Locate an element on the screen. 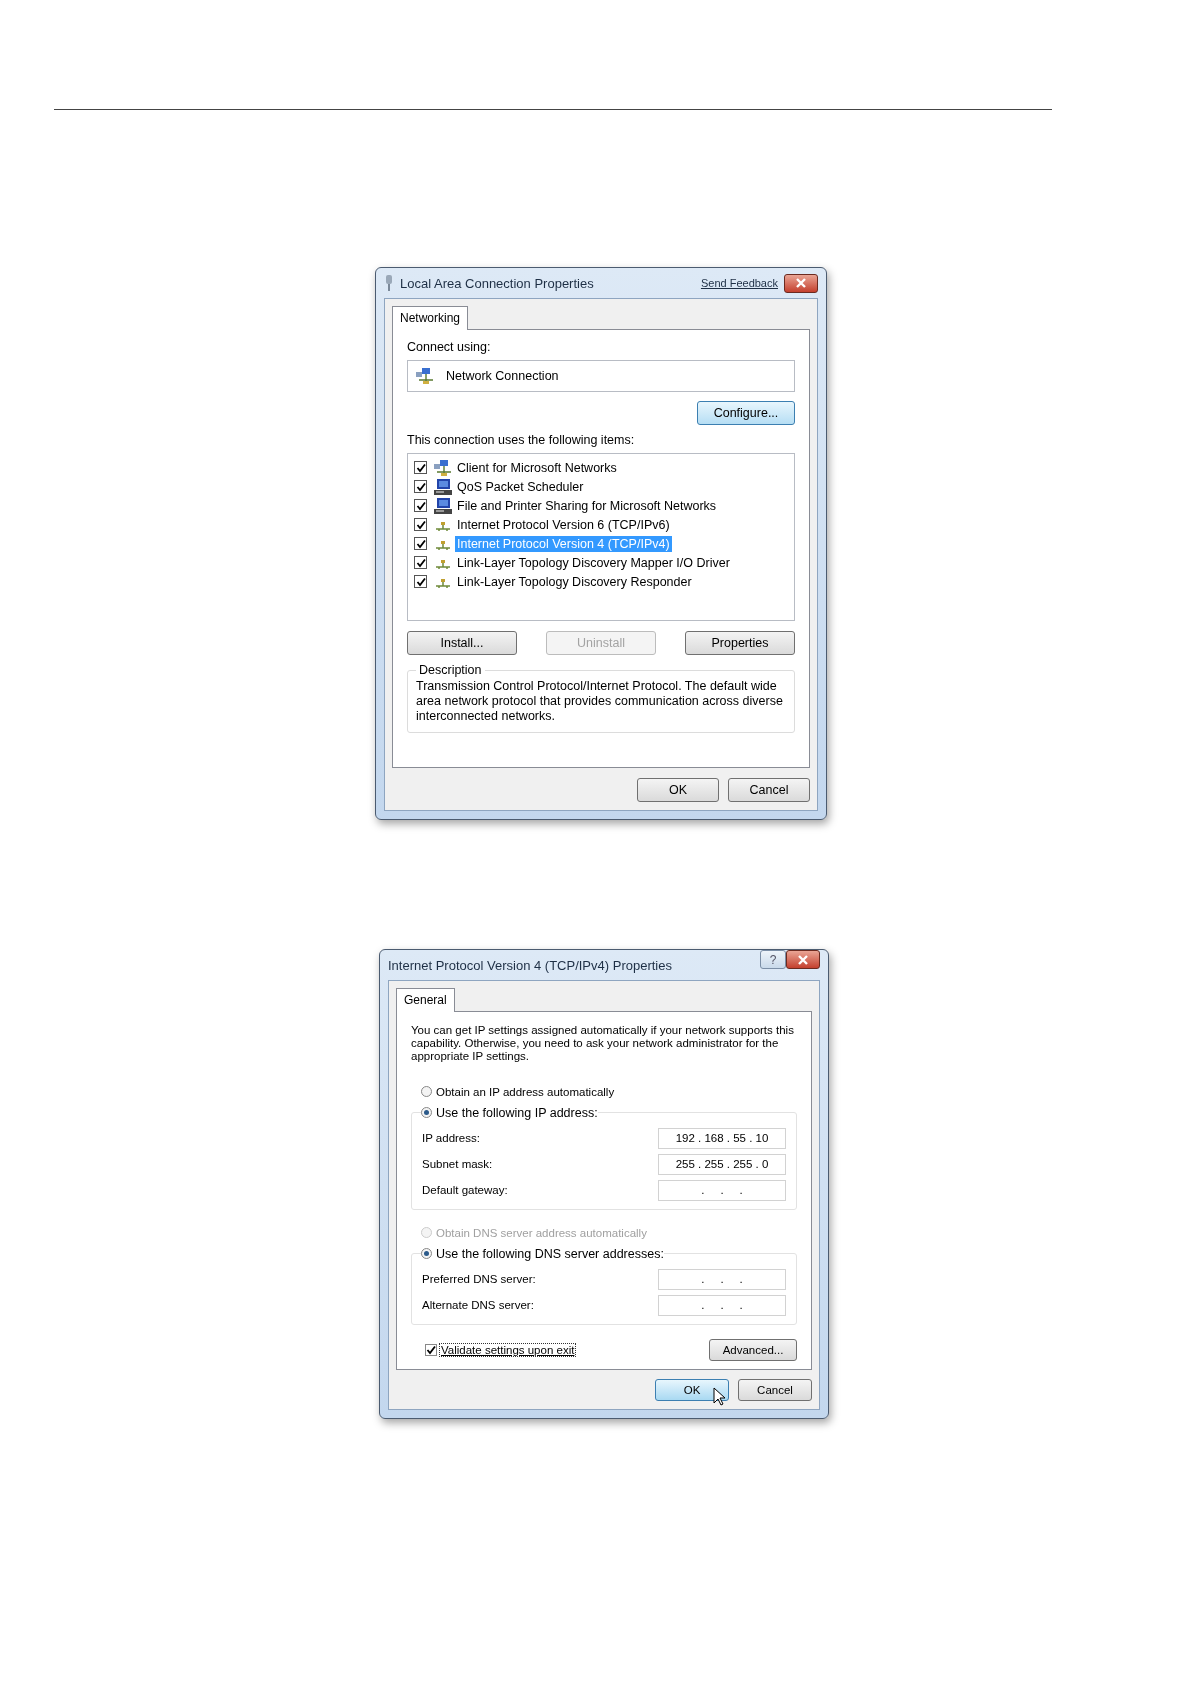 This screenshot has height=1684, width=1191. feedback-link: Send Feedback is located at coordinates (739, 283).